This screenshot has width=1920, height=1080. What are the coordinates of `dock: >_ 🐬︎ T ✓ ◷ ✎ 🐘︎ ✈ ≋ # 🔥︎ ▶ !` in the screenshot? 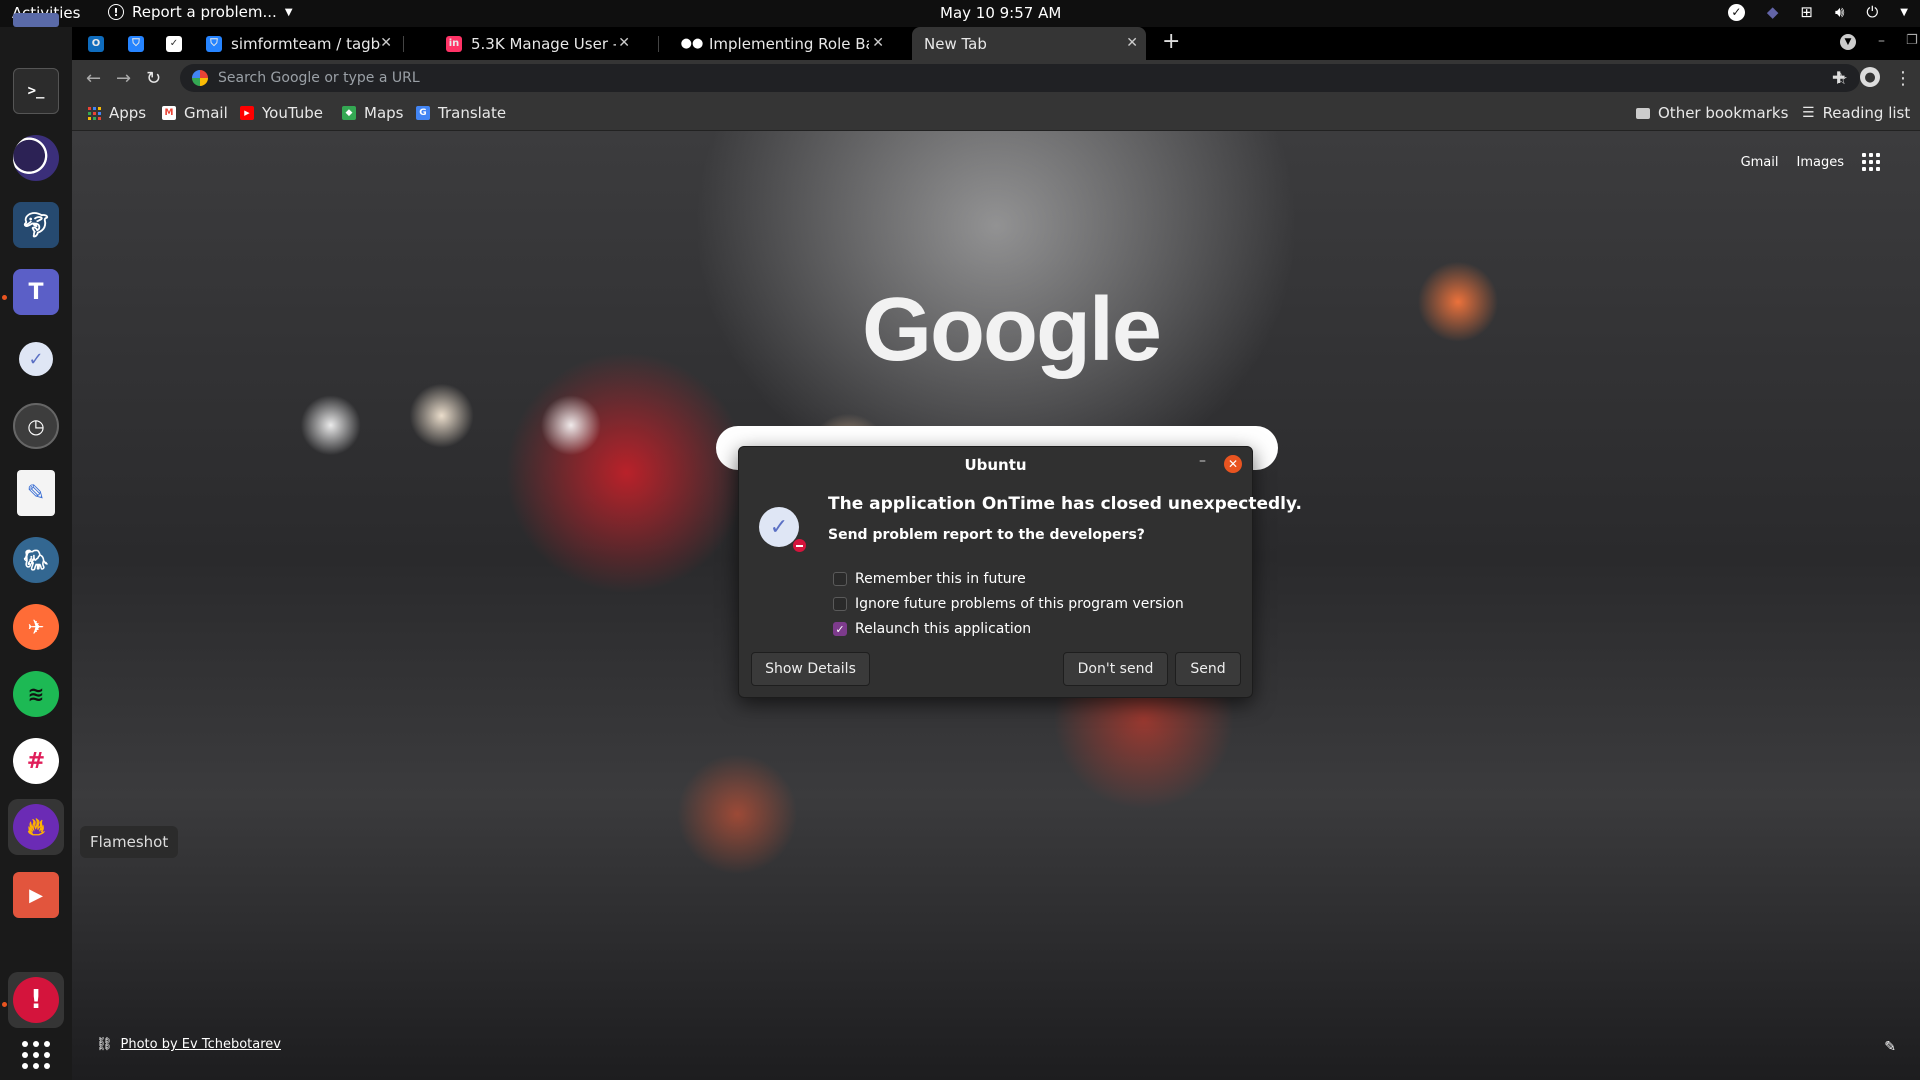 It's located at (36, 546).